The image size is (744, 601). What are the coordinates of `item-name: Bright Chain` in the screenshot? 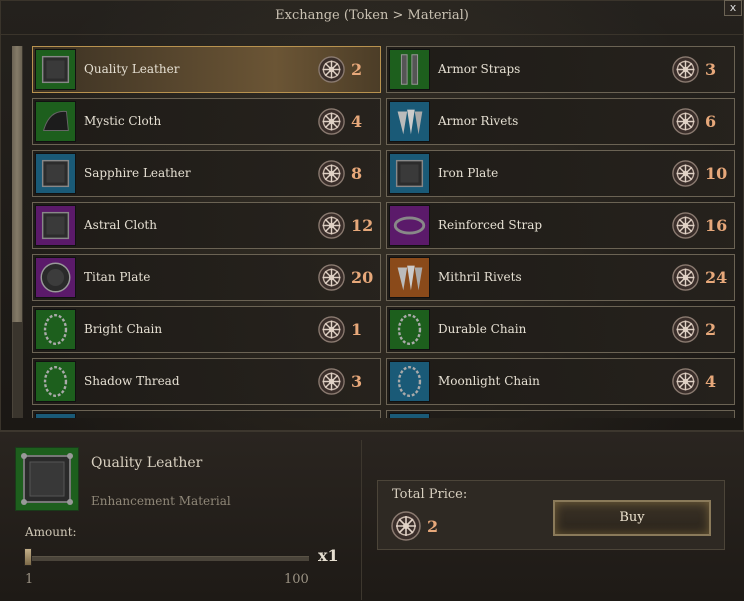 It's located at (123, 329).